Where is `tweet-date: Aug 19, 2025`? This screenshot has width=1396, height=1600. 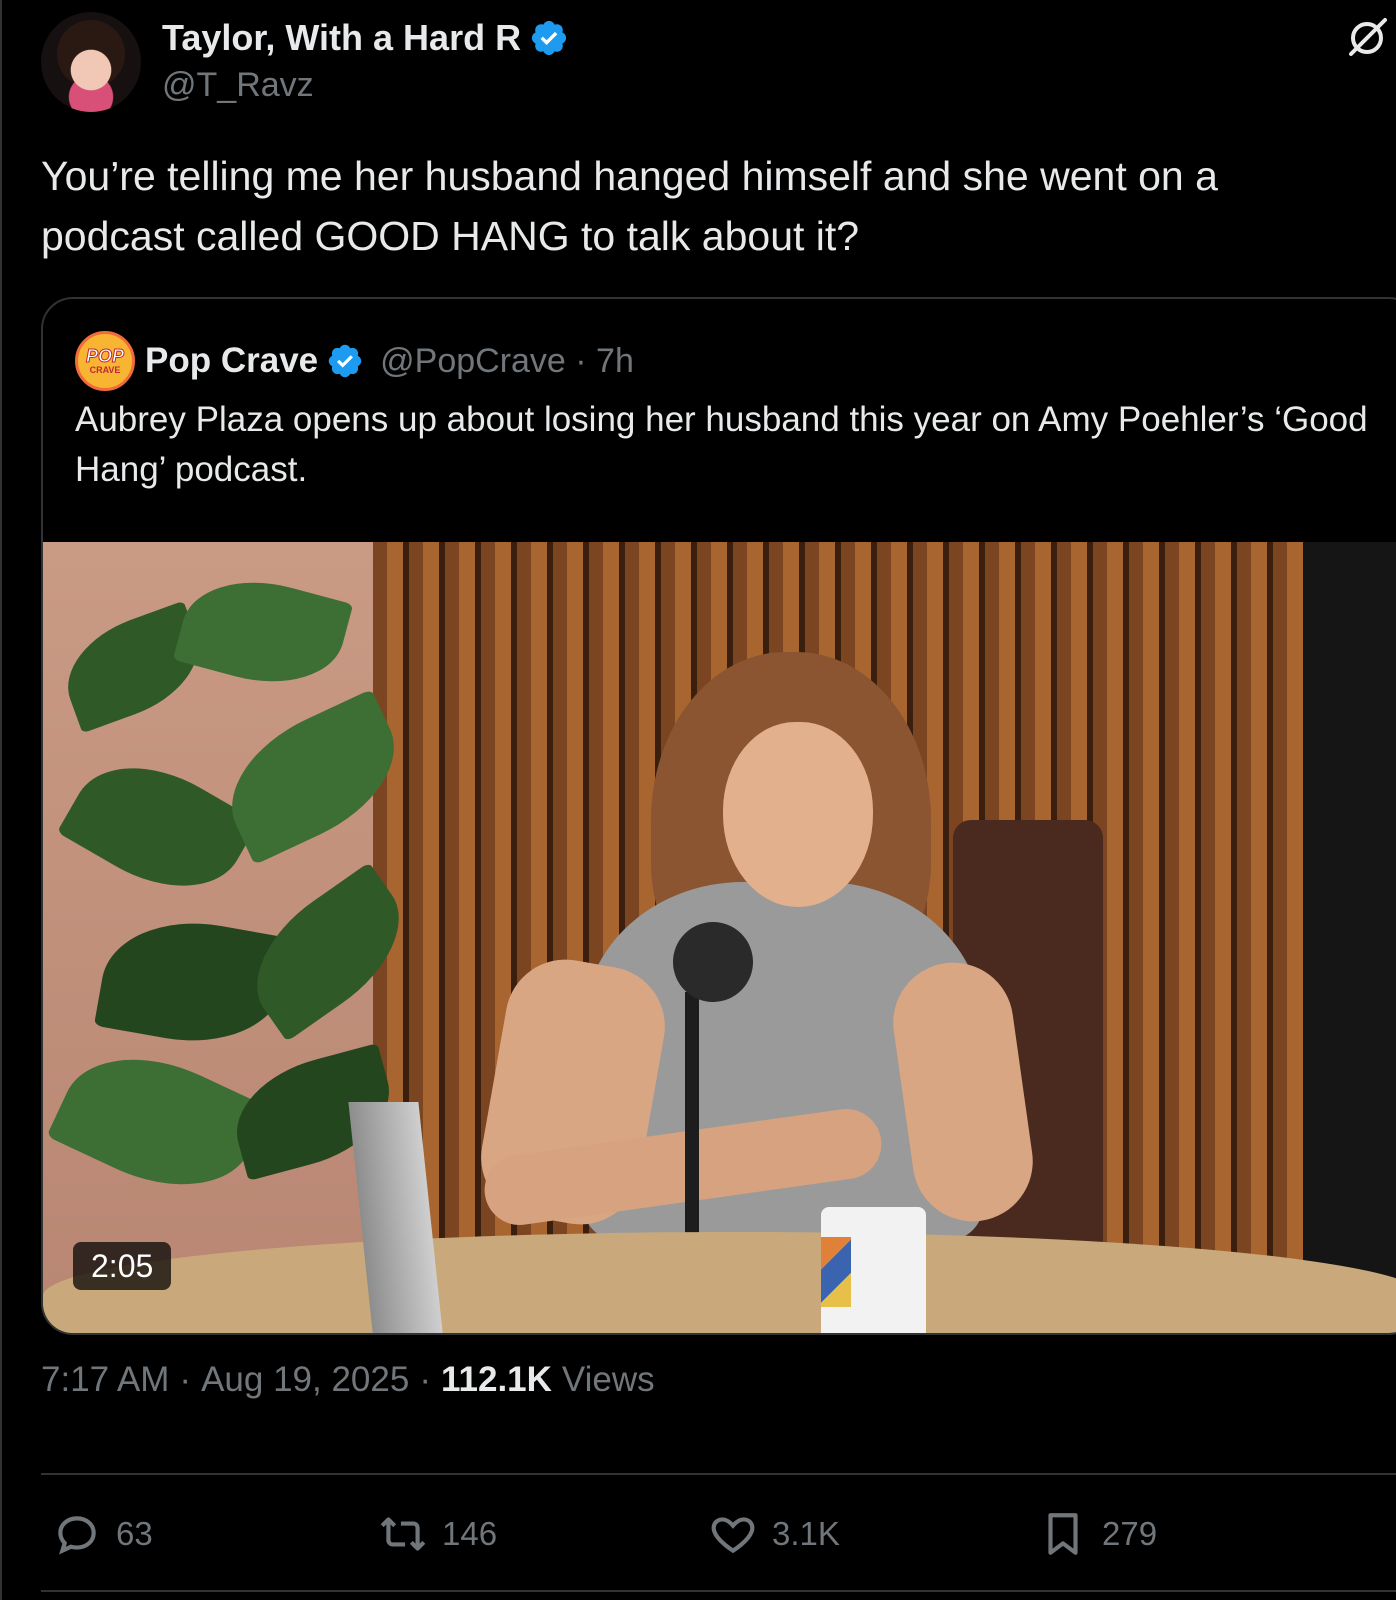 tweet-date: Aug 19, 2025 is located at coordinates (305, 1380).